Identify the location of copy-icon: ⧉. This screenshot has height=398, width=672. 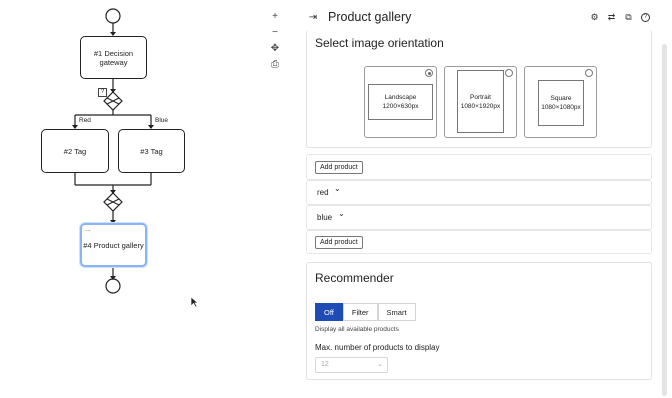
(628, 17).